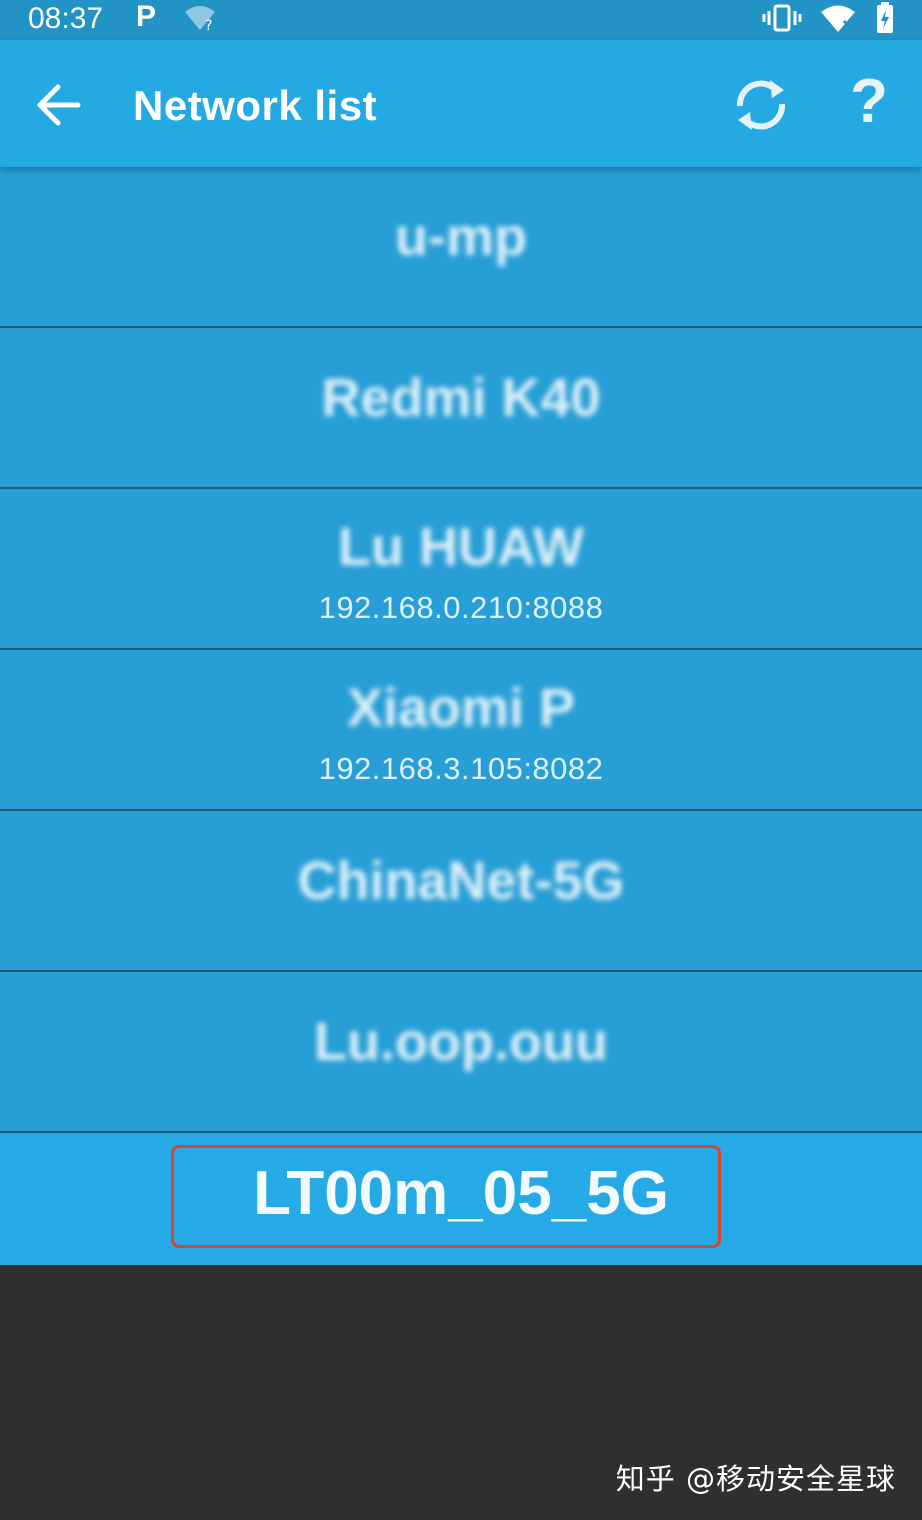  Describe the element at coordinates (461, 607) in the screenshot. I see `network-address: 192.168.0.210:8088` at that location.